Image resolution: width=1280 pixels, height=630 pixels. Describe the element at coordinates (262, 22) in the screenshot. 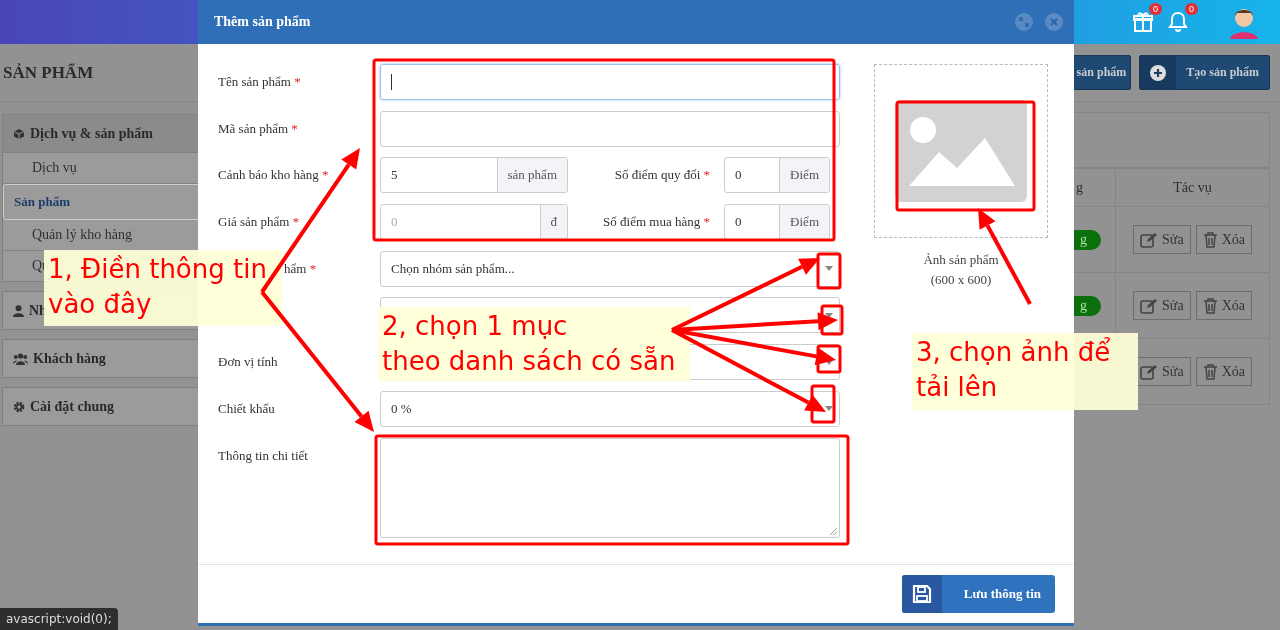

I see `dialog-title: Thêm sản phẩm` at that location.